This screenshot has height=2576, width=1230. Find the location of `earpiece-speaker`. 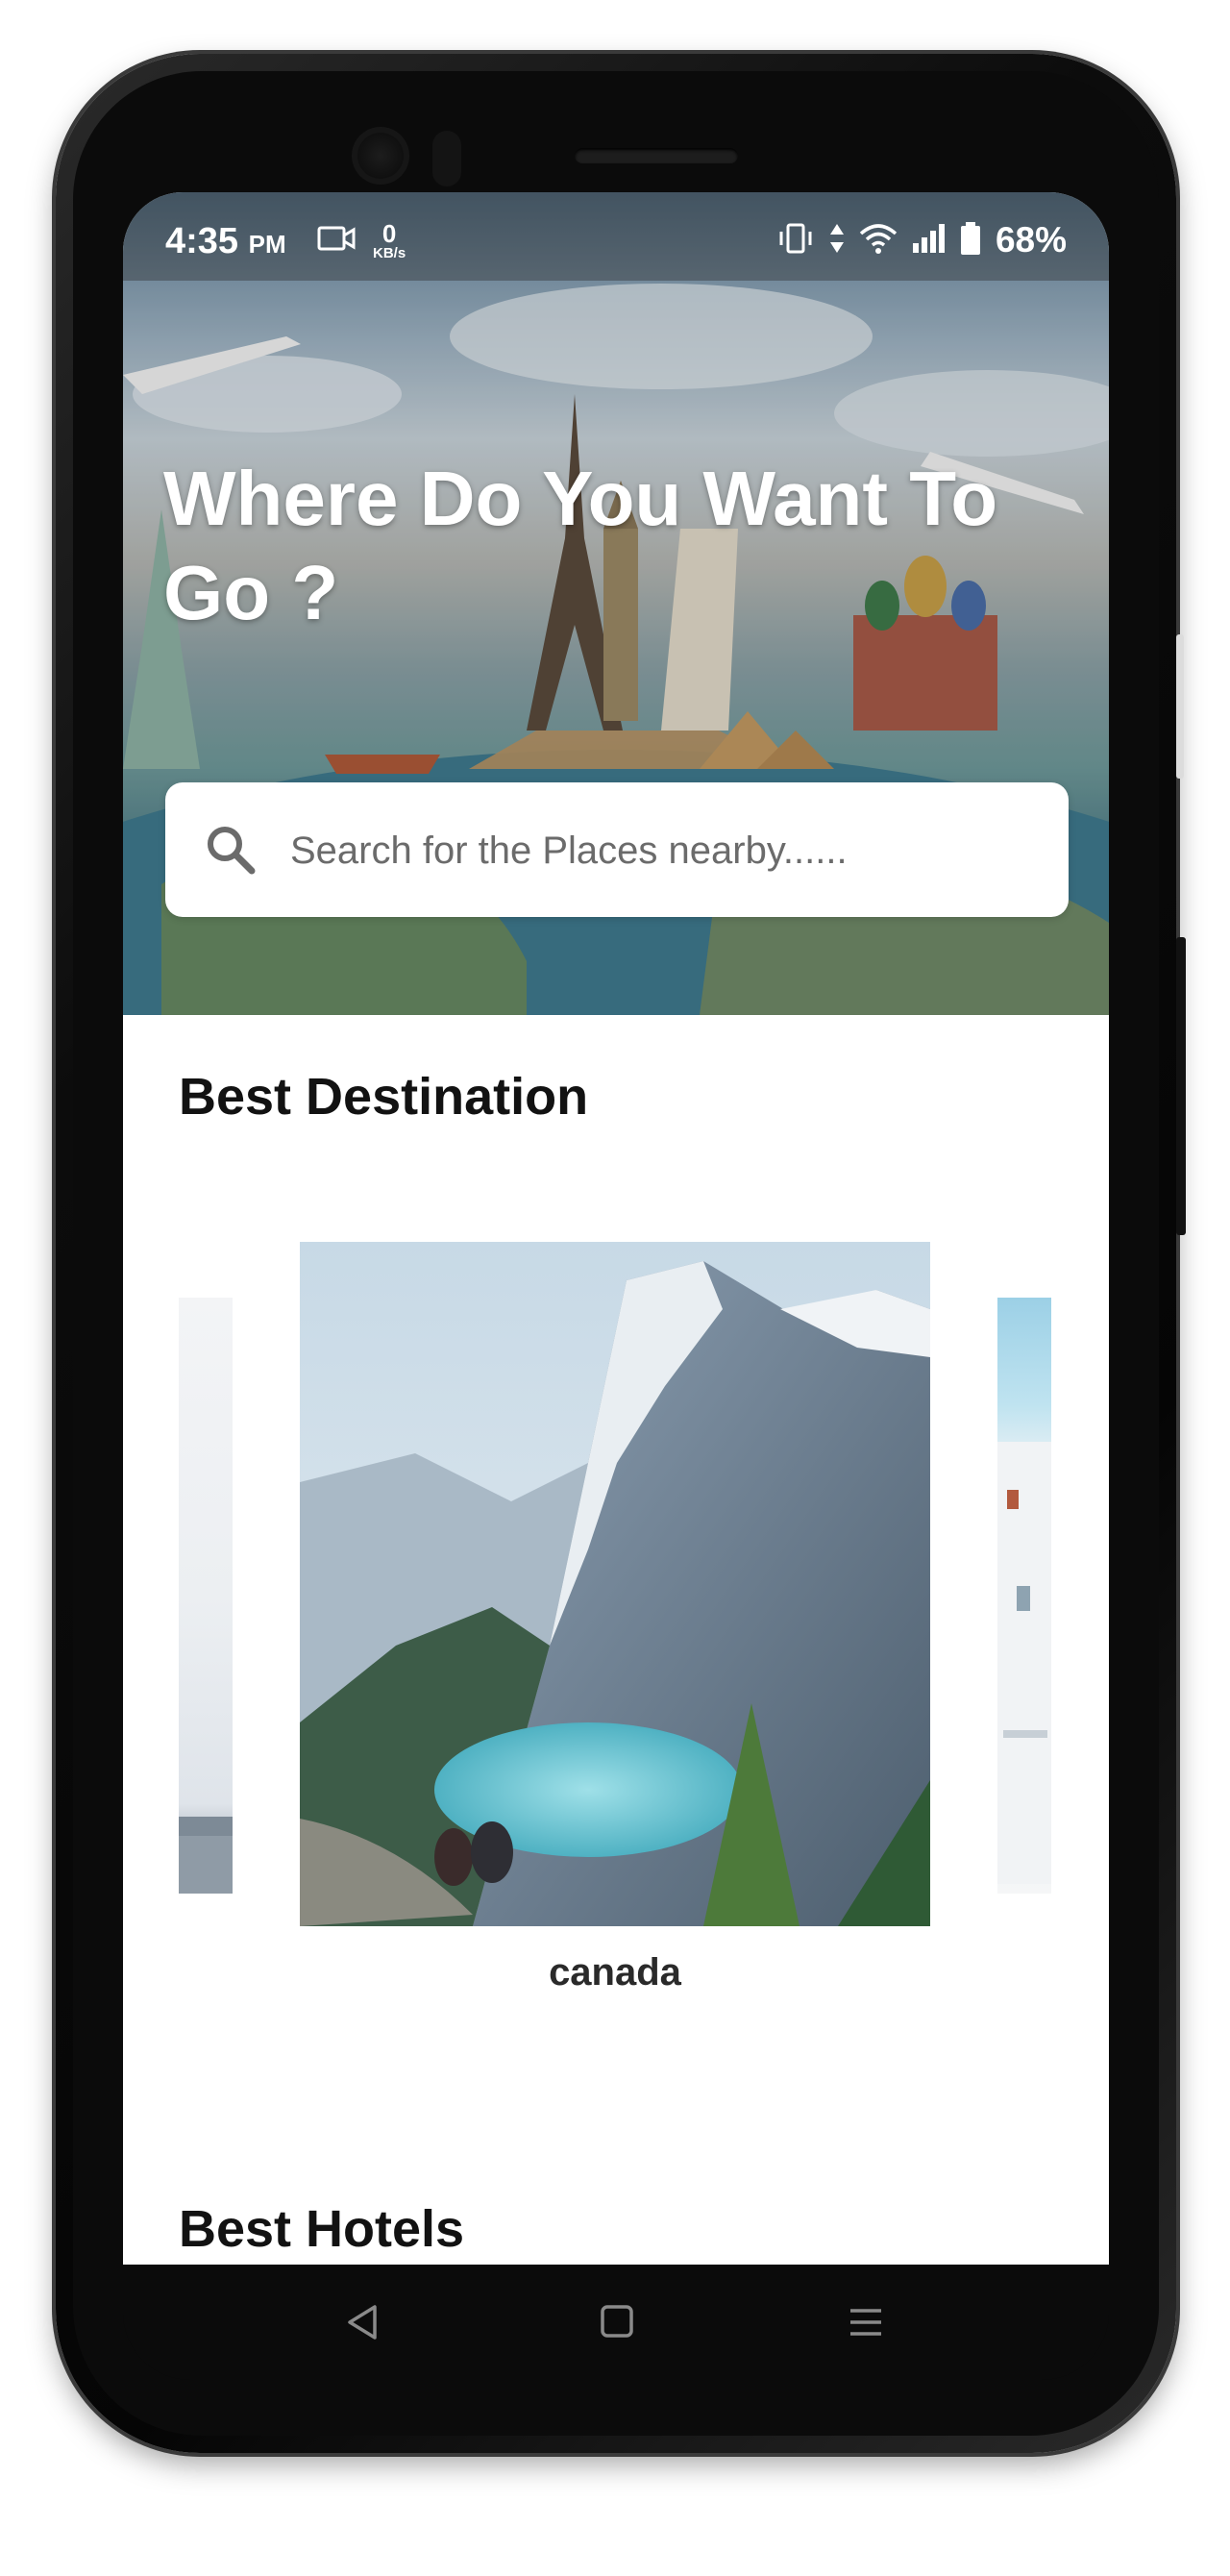

earpiece-speaker is located at coordinates (656, 156).